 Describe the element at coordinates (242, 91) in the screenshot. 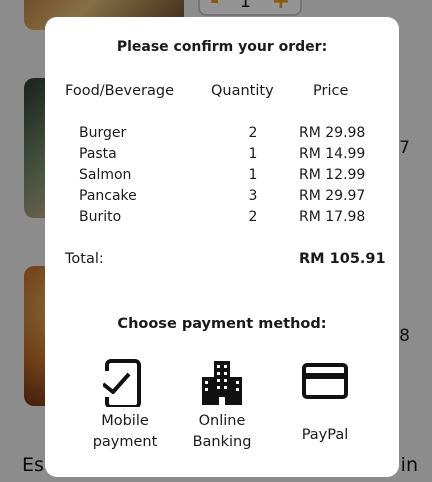

I see `column-header-quantity: Quantity` at that location.